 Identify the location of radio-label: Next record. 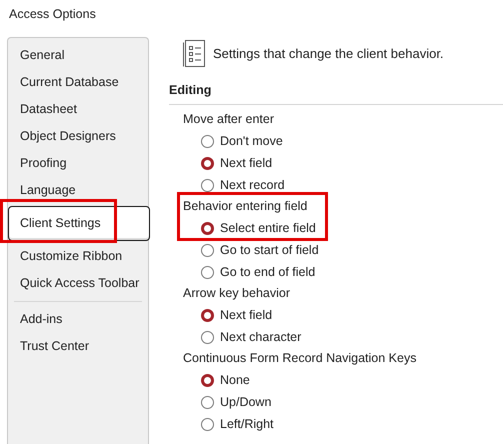
(252, 185).